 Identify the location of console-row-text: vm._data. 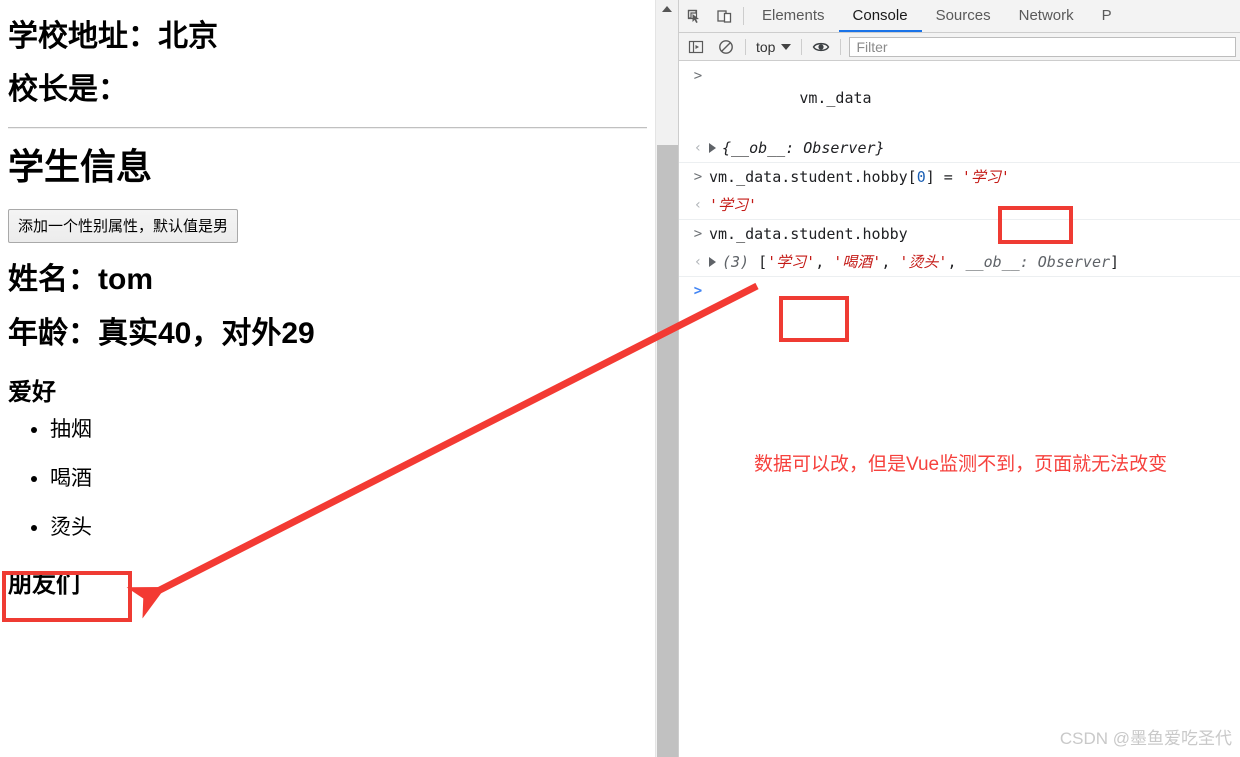
(835, 98).